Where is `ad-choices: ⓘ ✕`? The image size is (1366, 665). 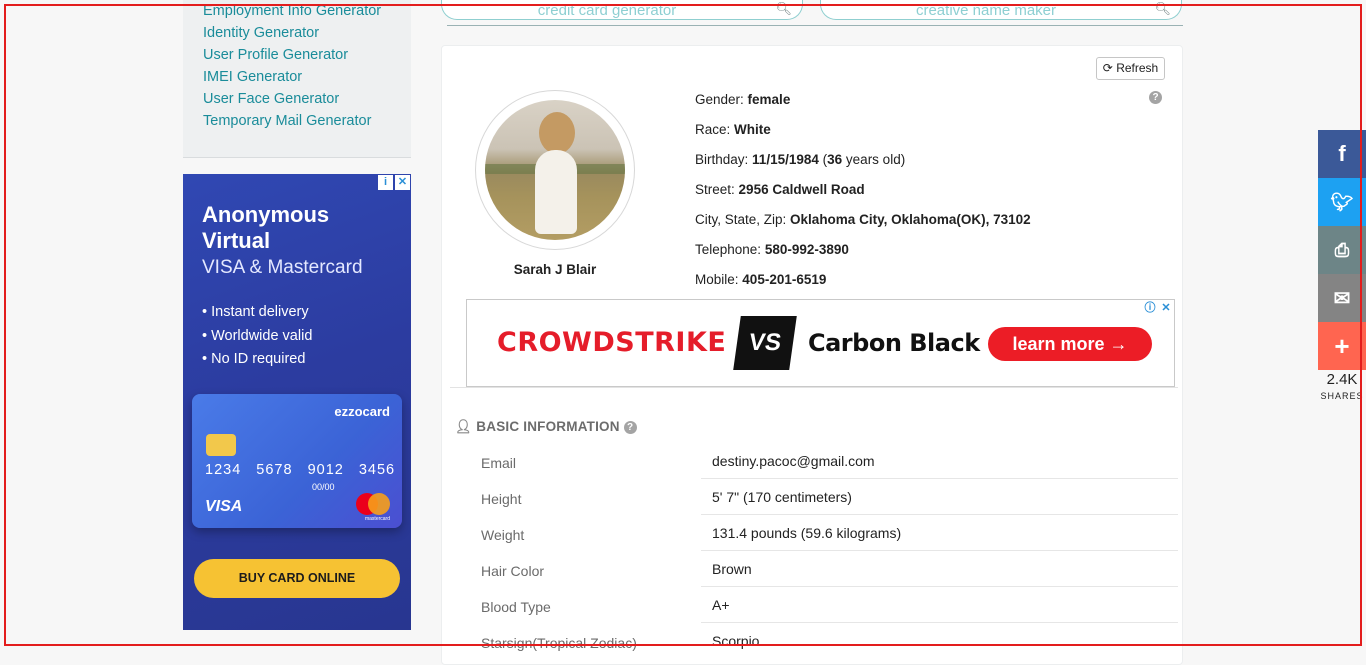 ad-choices: ⓘ ✕ is located at coordinates (1158, 308).